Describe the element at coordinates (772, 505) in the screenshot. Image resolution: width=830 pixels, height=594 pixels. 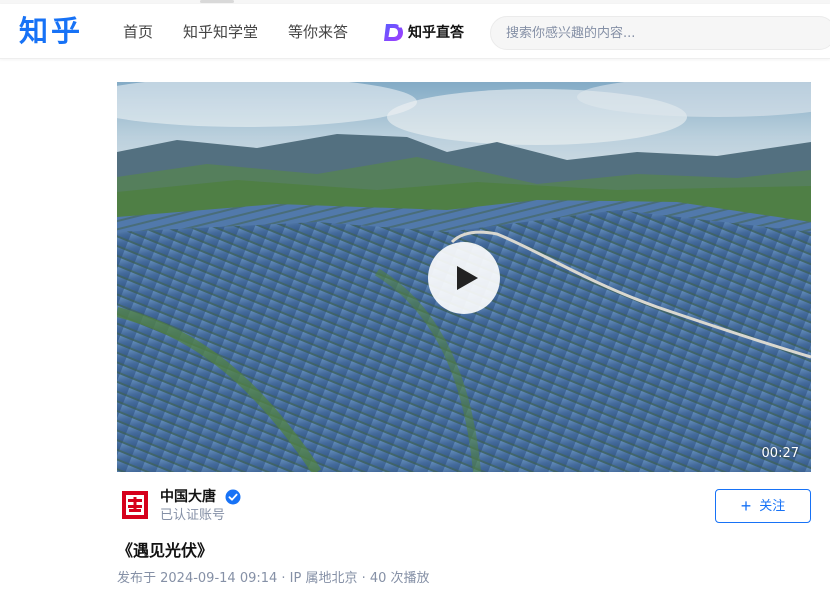
I see `follow-label: 关注` at that location.